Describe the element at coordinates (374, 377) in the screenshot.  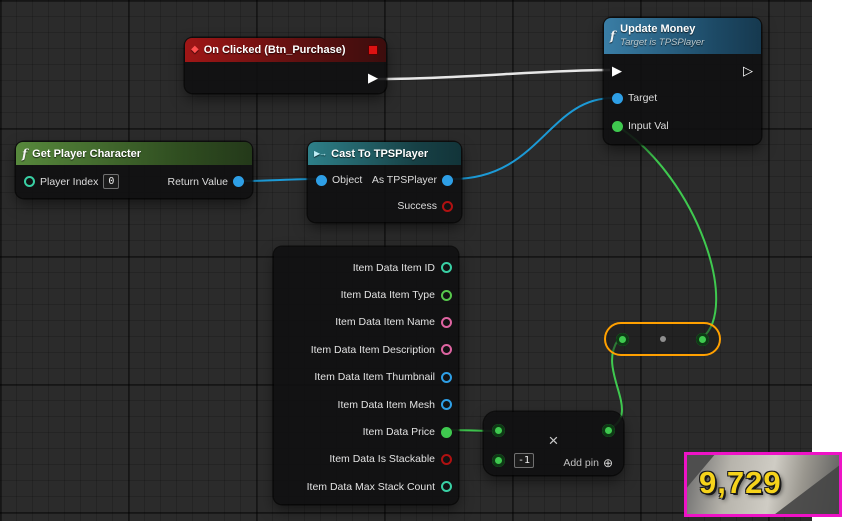
I see `pin-label: Item Data Item Thumbnail` at that location.